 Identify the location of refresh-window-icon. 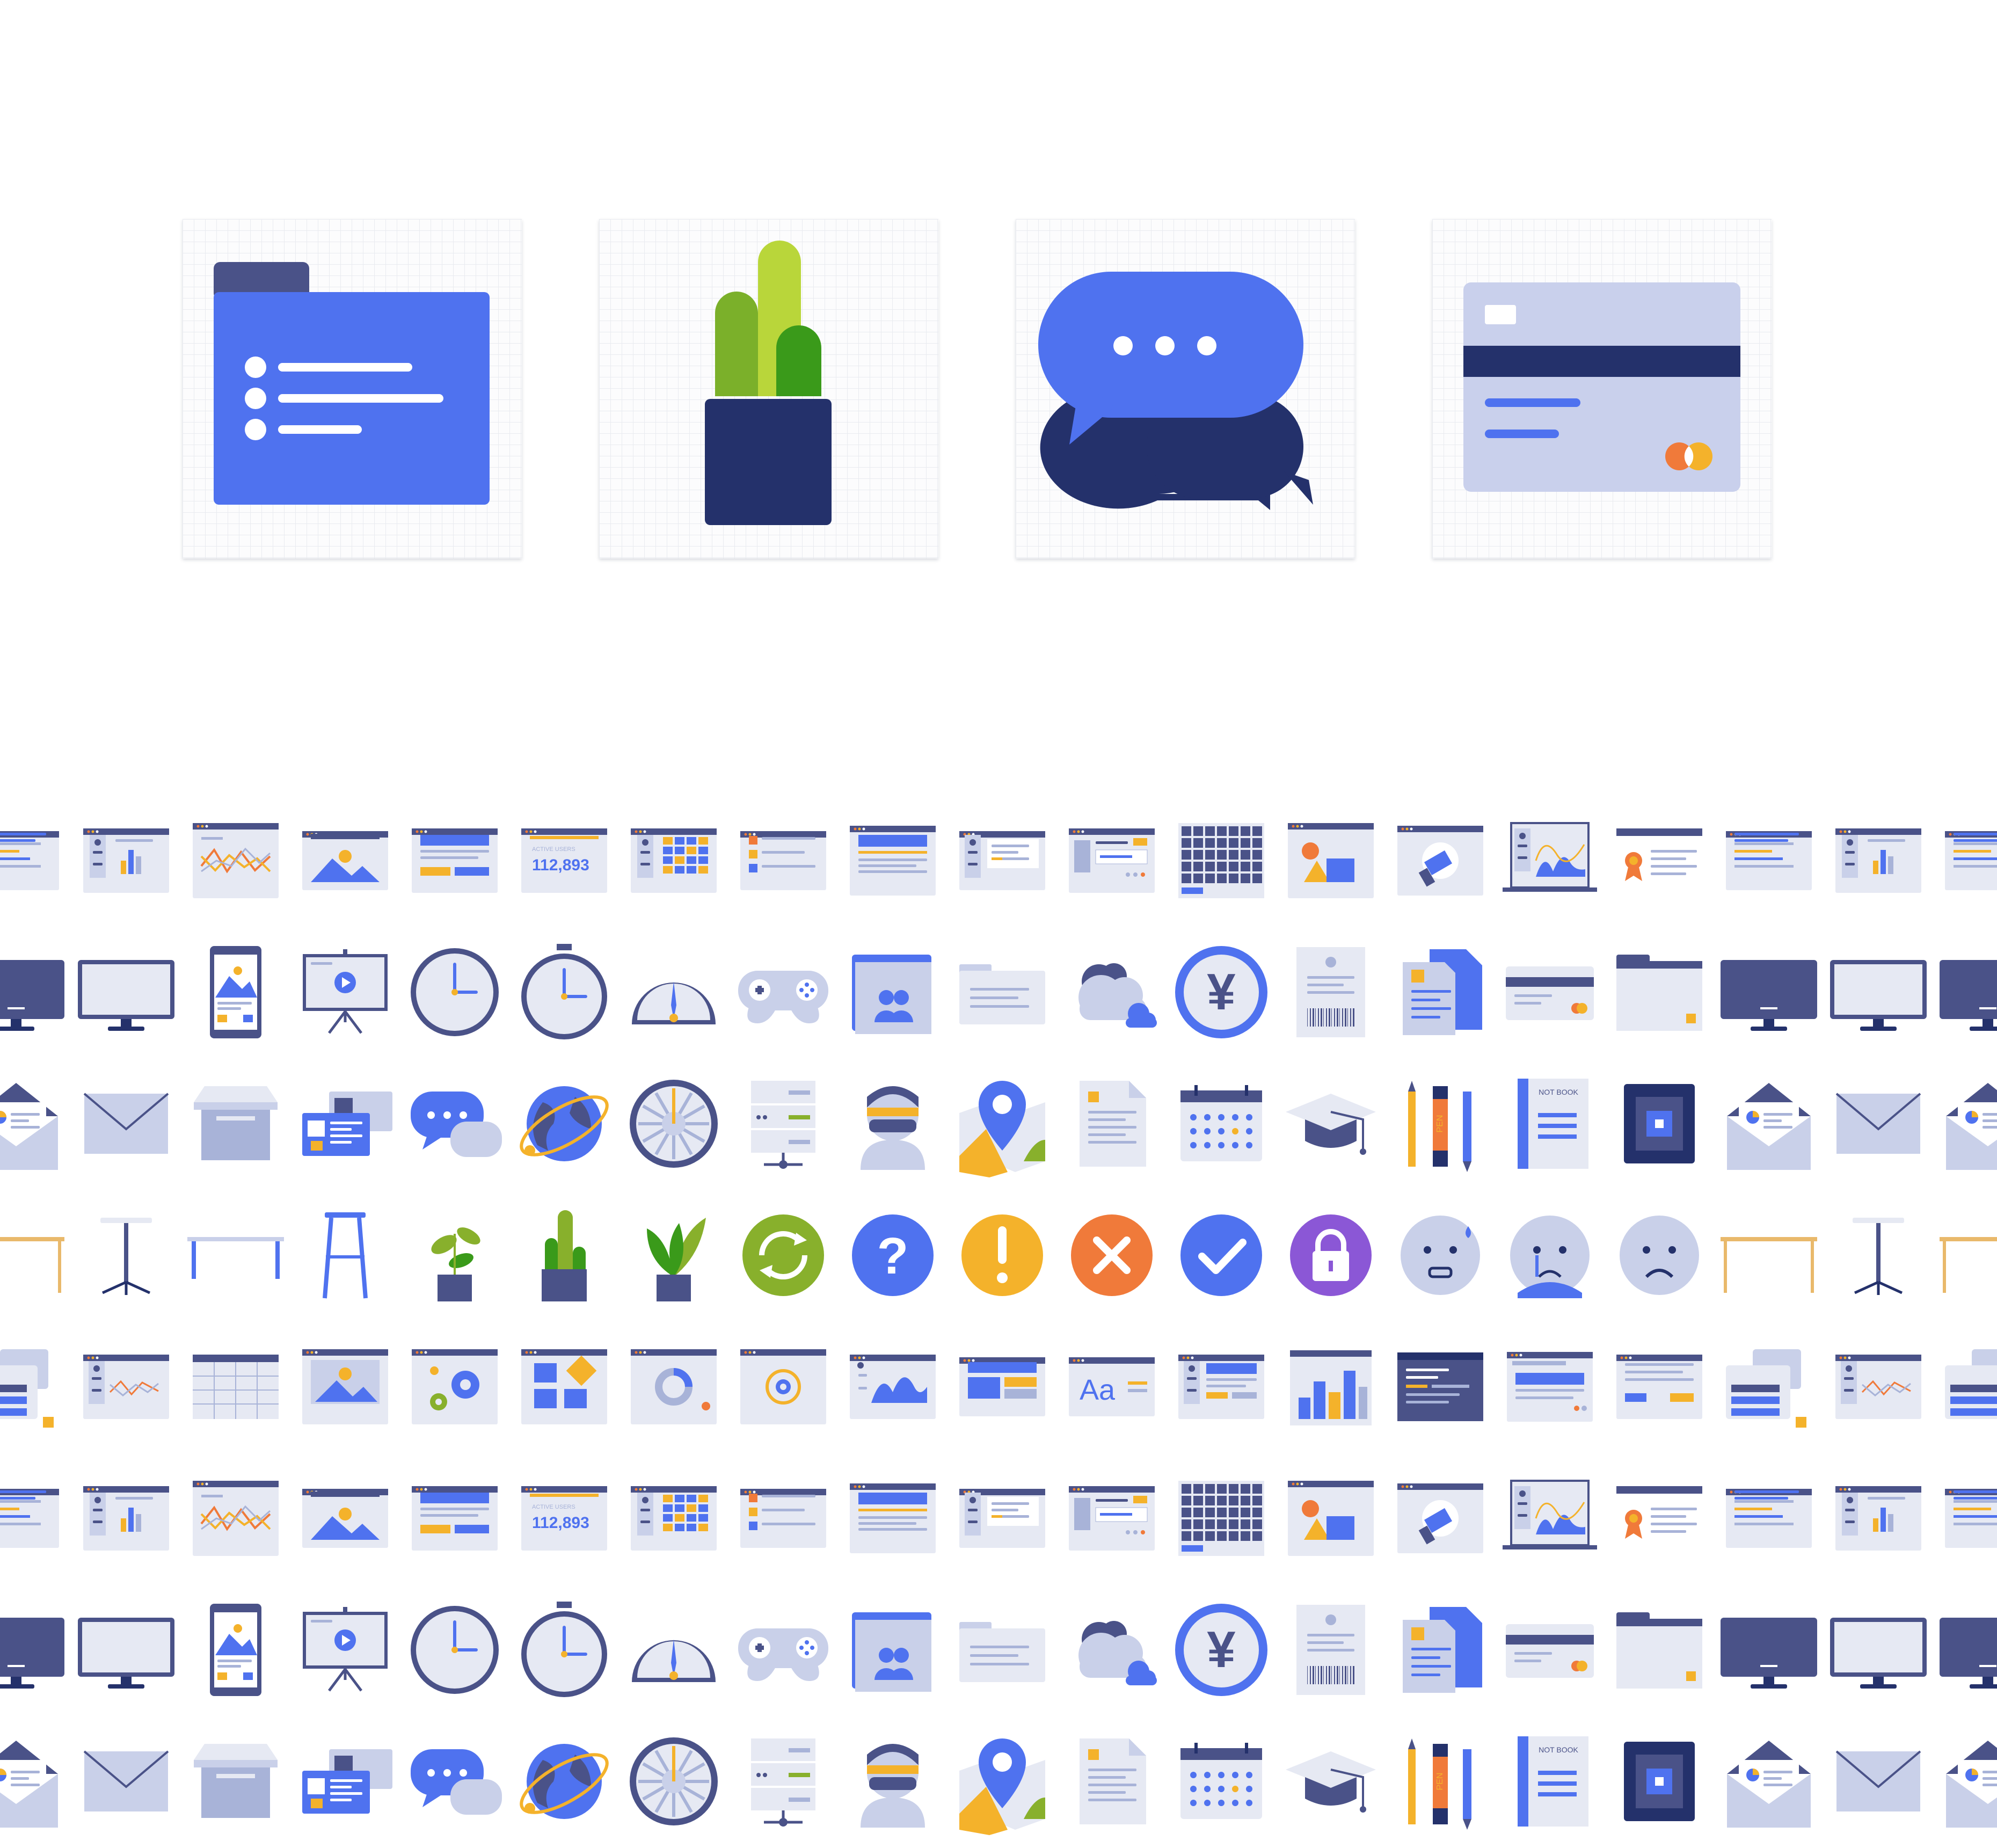
(783, 1387).